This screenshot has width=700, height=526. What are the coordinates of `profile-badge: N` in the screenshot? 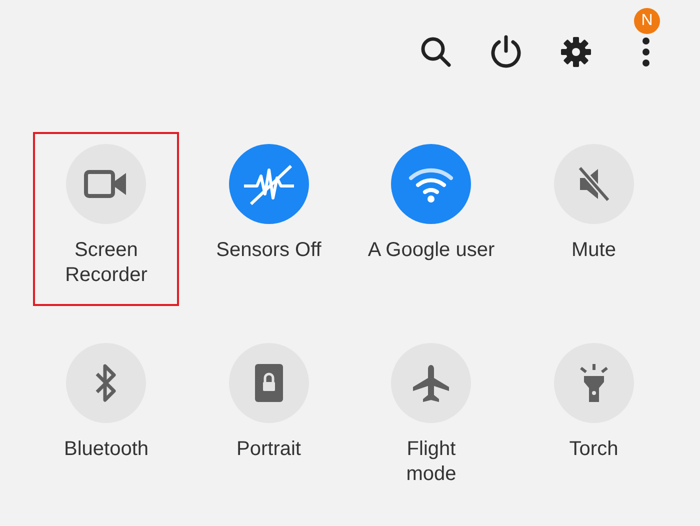 It's located at (647, 21).